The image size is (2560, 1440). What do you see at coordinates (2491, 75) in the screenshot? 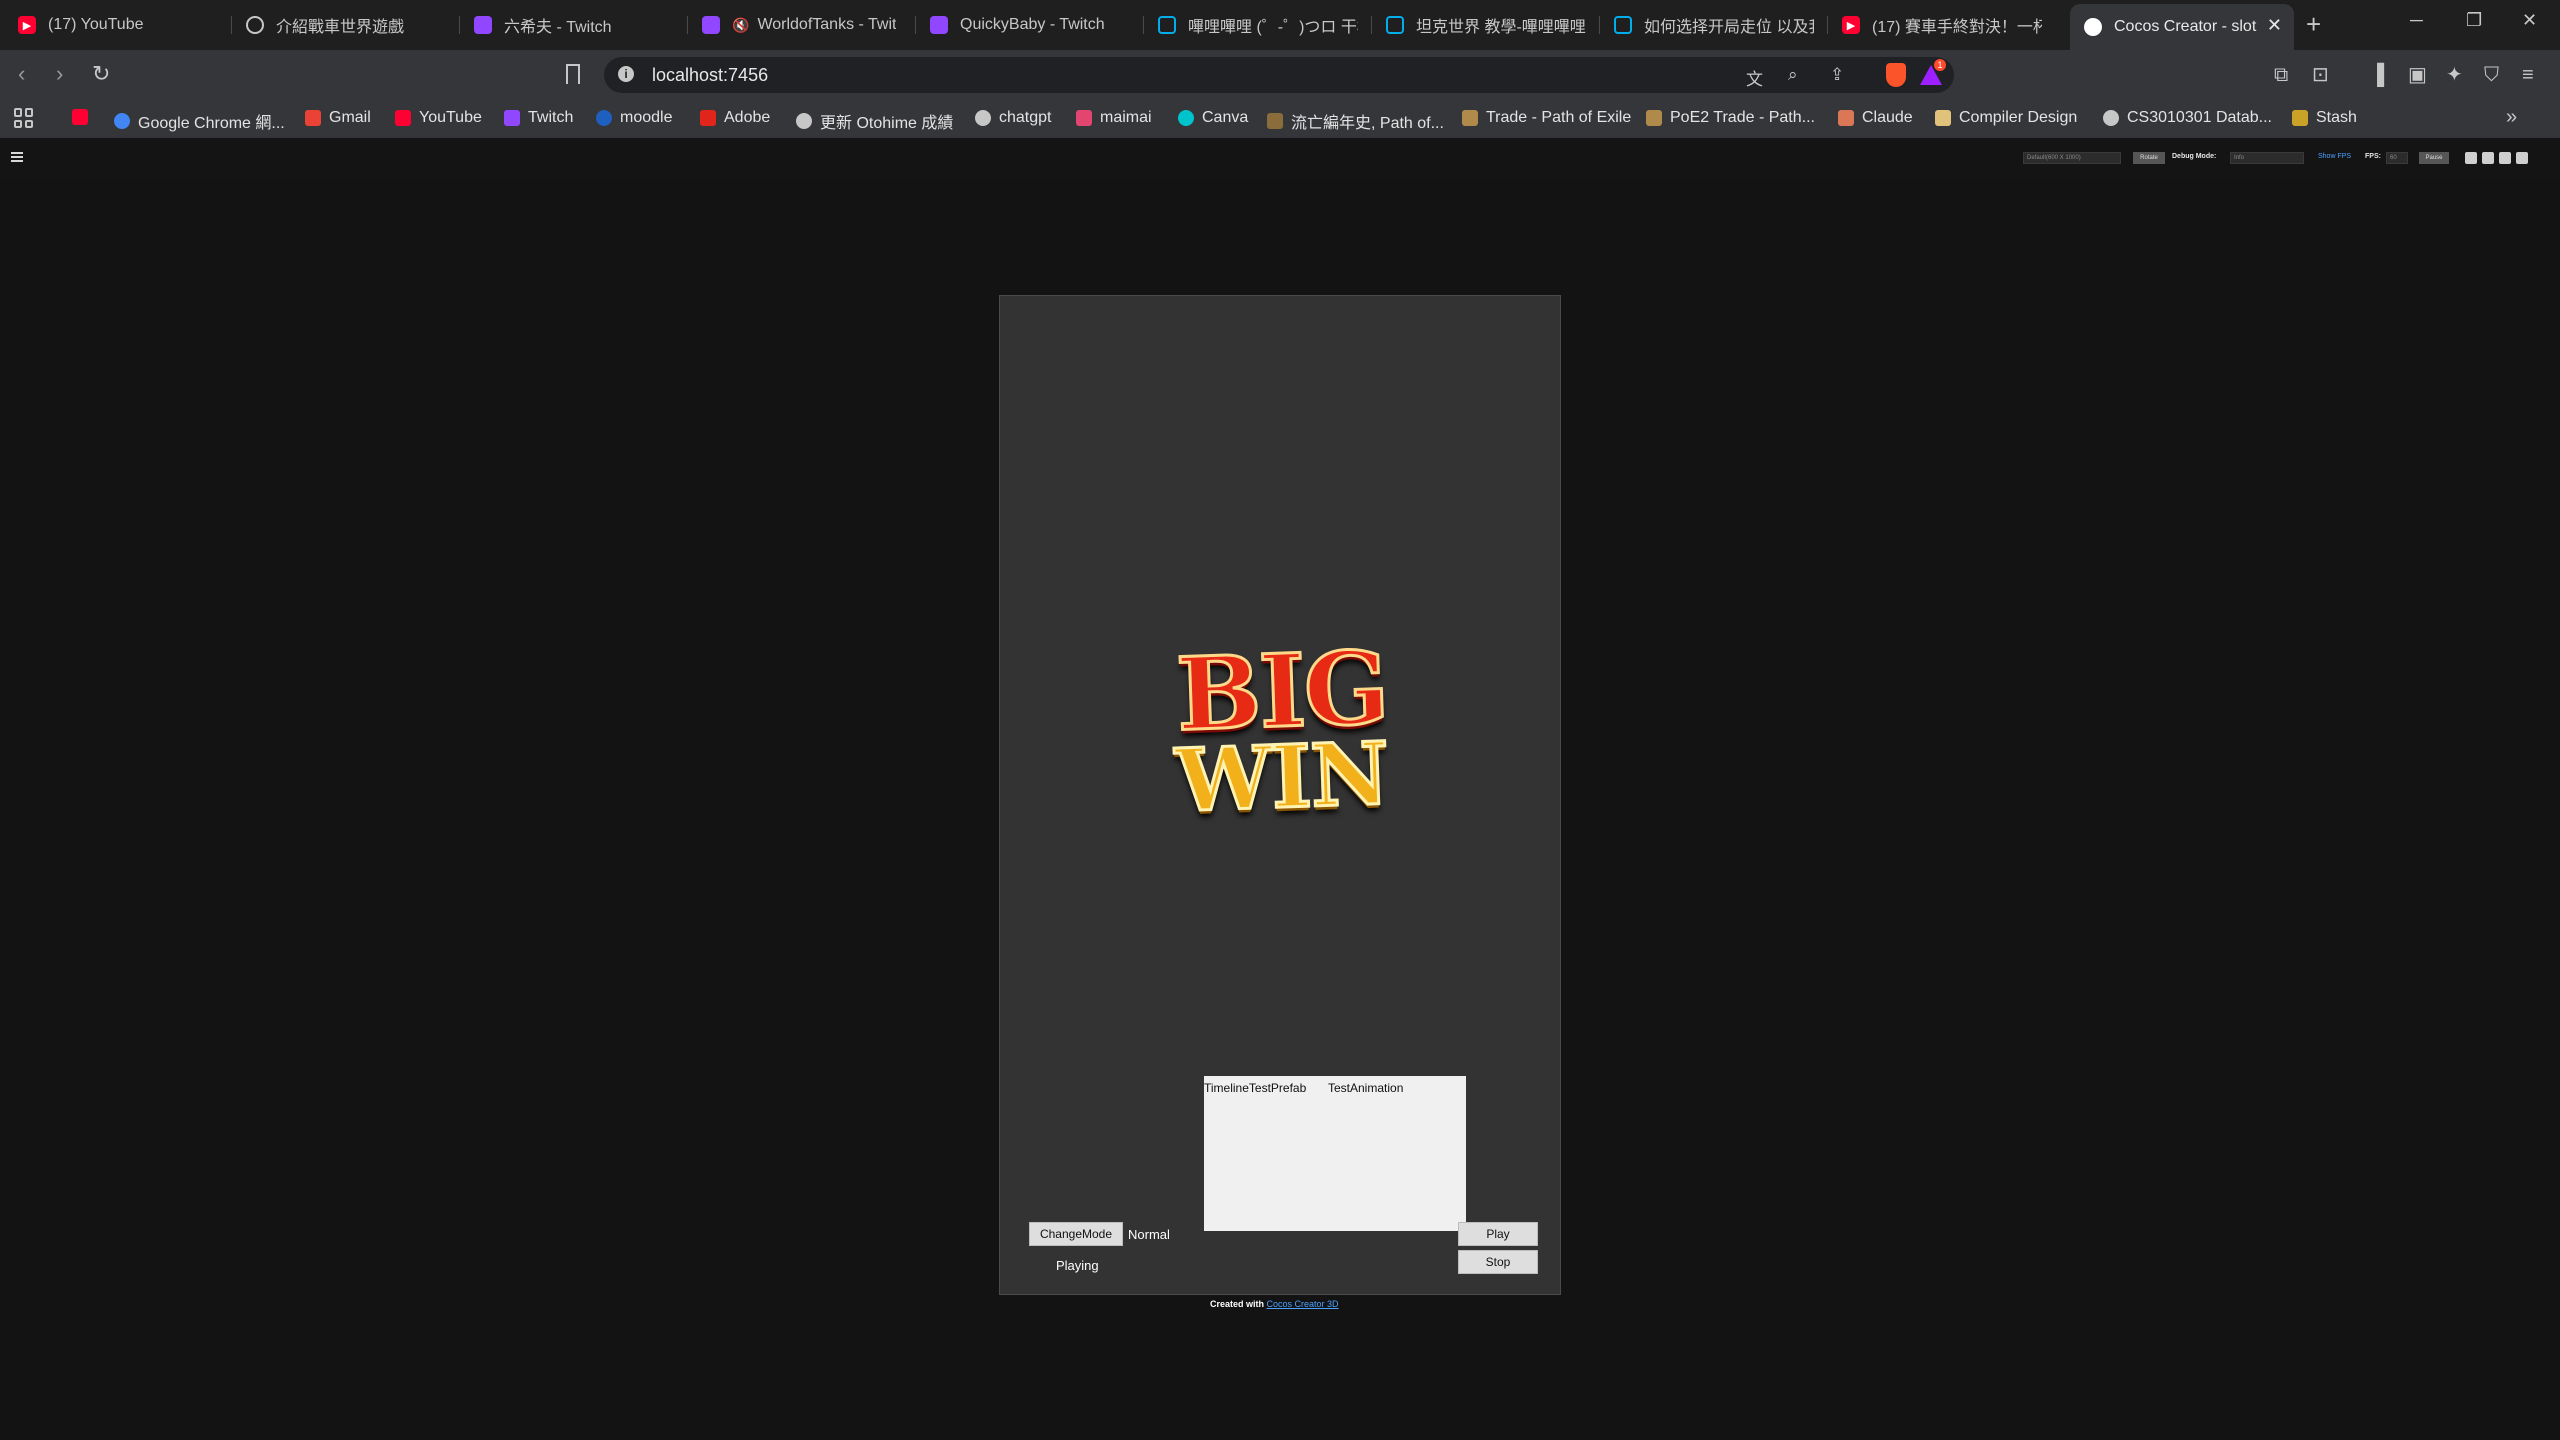
I see `vpn-icon: ⛉` at bounding box center [2491, 75].